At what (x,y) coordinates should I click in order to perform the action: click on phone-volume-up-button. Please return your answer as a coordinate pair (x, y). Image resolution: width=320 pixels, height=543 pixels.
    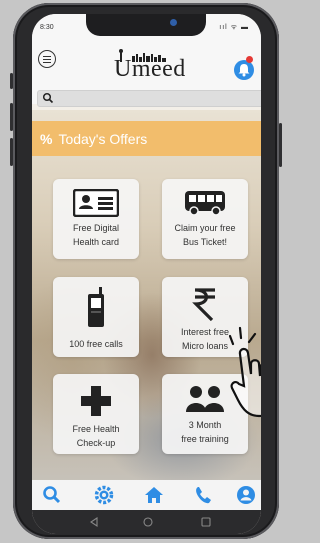
    Looking at the image, I should click on (11, 117).